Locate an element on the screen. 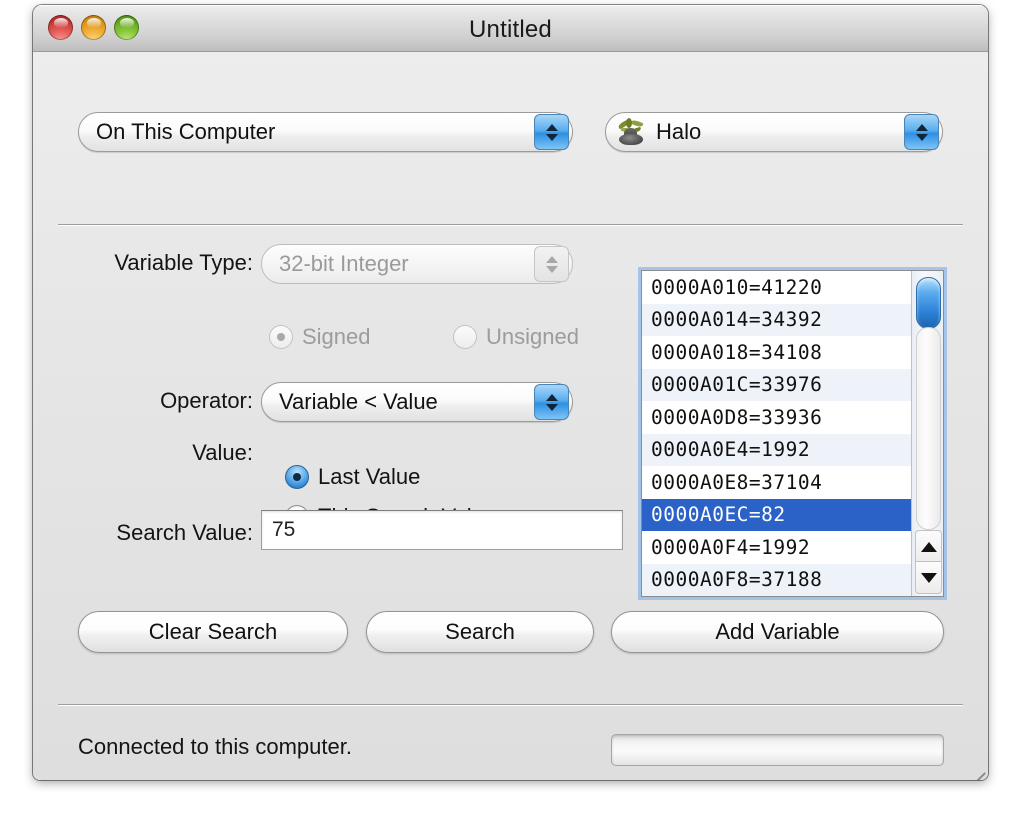  operator-value: Variable < Value is located at coordinates (358, 401).